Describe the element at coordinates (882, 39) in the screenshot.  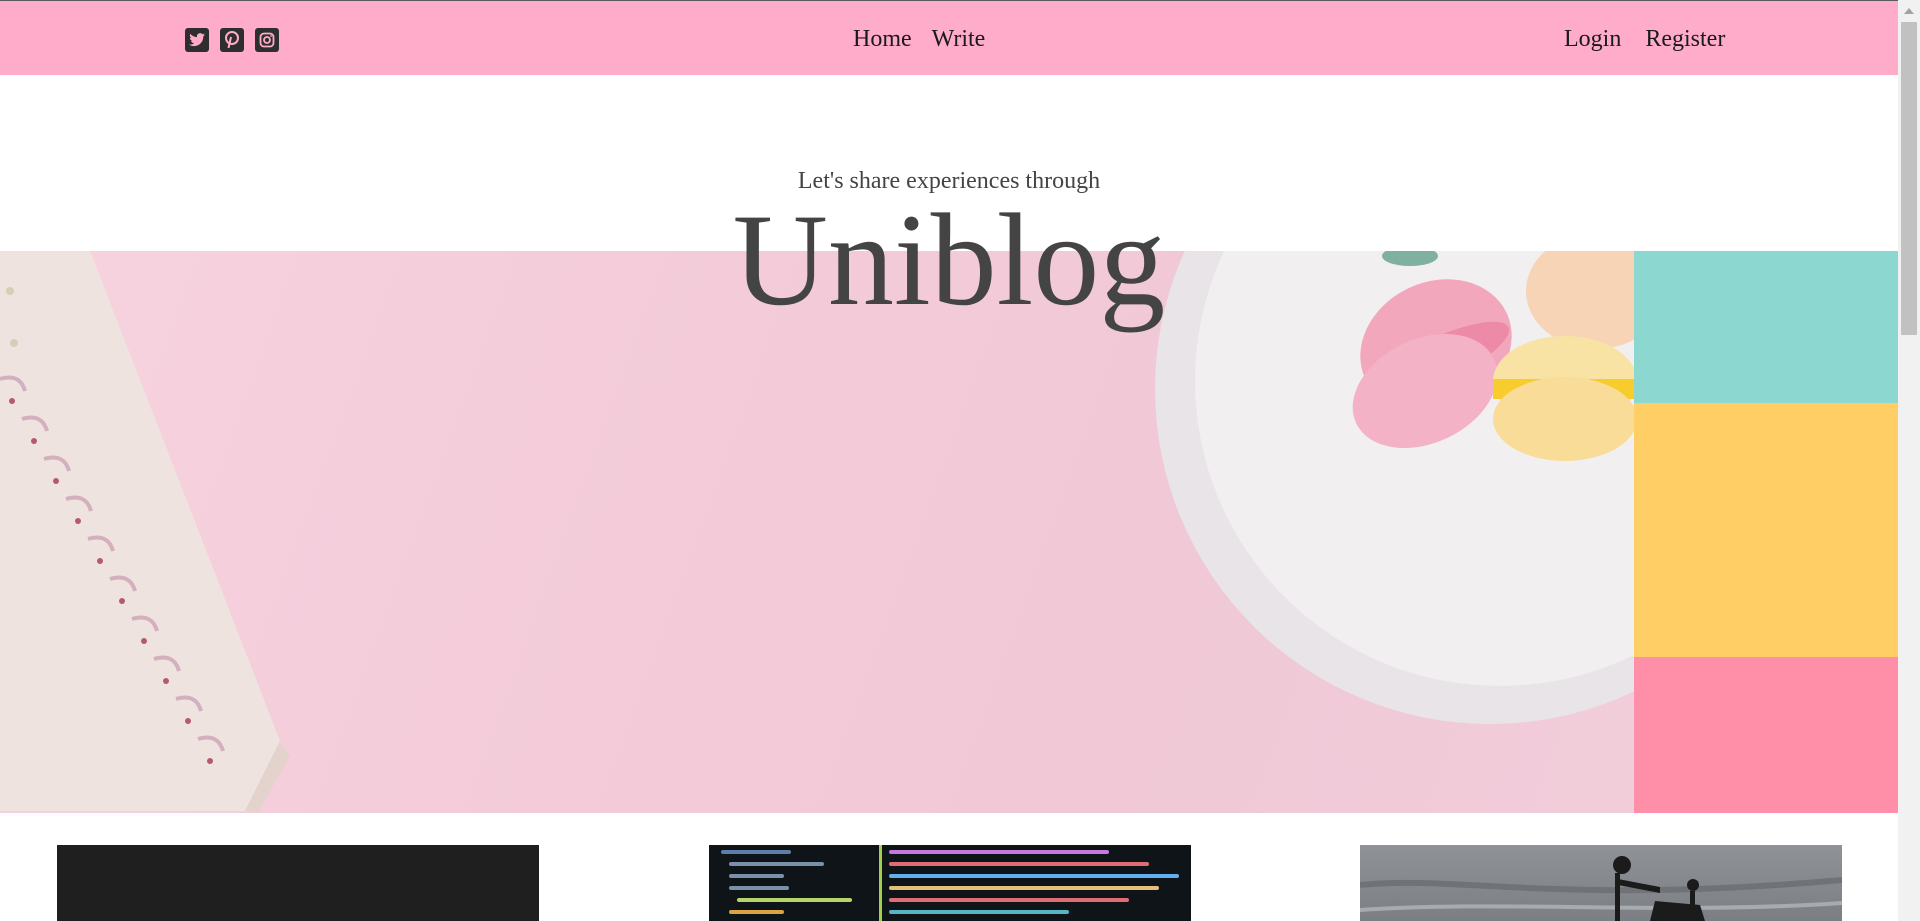
I see `nav-home-link: Home` at that location.